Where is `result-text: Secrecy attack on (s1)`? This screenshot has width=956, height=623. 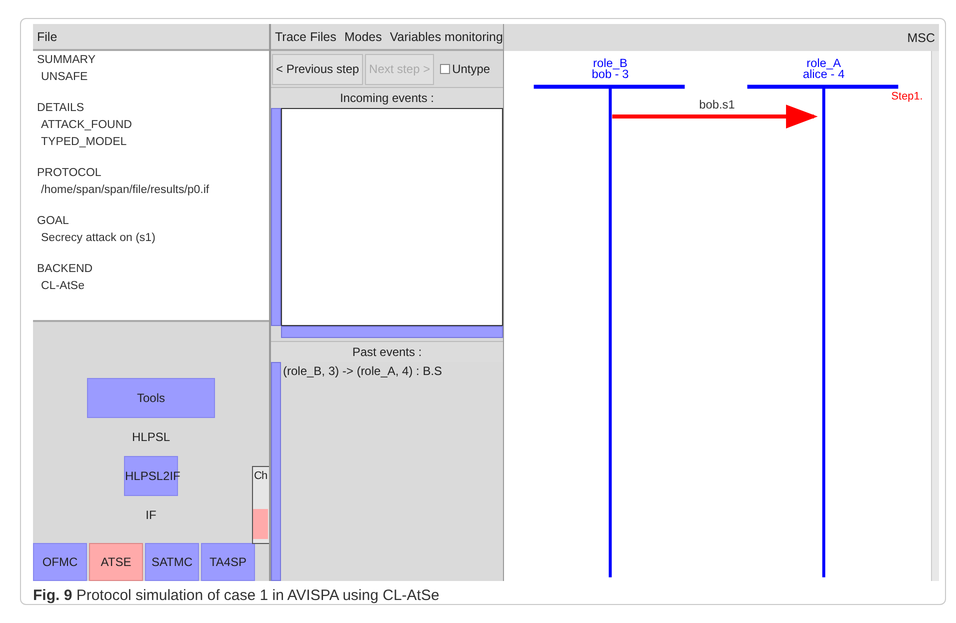 result-text: Secrecy attack on (s1) is located at coordinates (98, 238).